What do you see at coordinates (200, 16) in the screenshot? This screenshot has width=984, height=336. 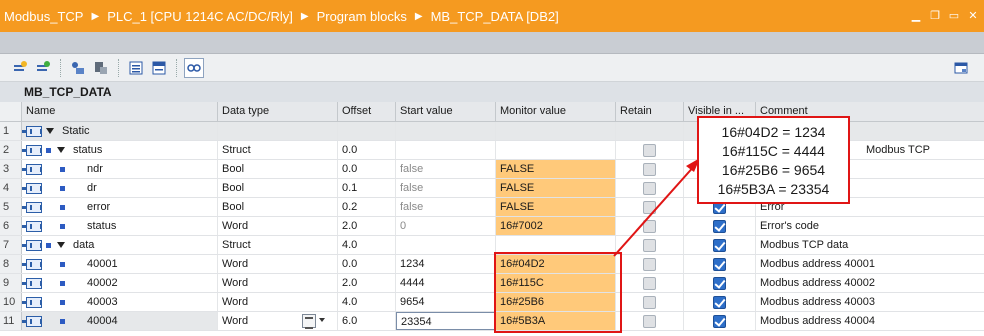 I see `breadcrumb-plc: PLC_1 [CPU 1214C AC/DC/Rly]` at bounding box center [200, 16].